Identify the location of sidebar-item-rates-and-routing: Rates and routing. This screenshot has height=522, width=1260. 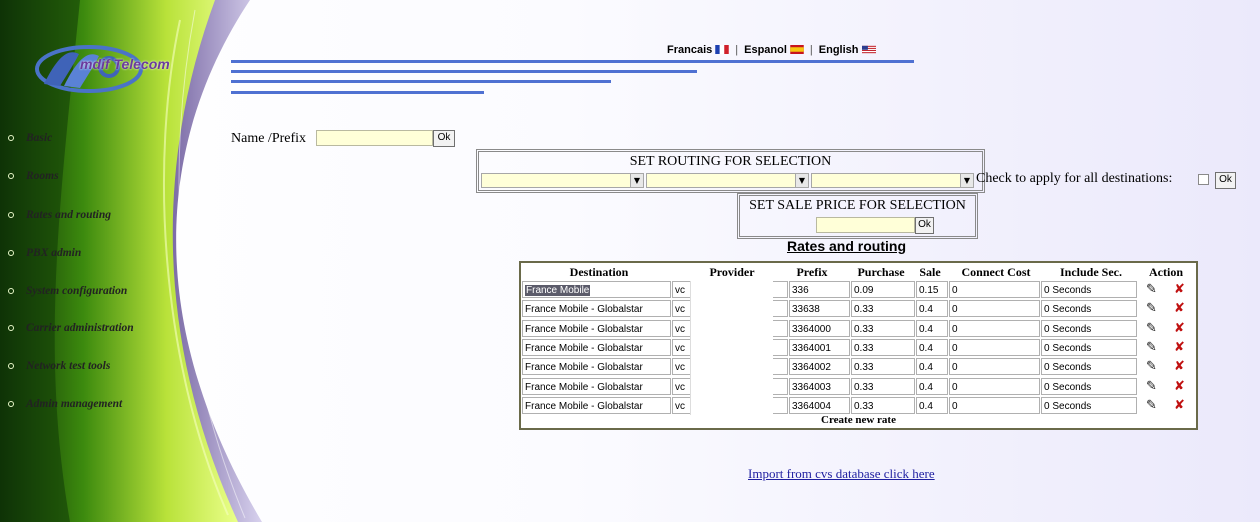
(59, 215).